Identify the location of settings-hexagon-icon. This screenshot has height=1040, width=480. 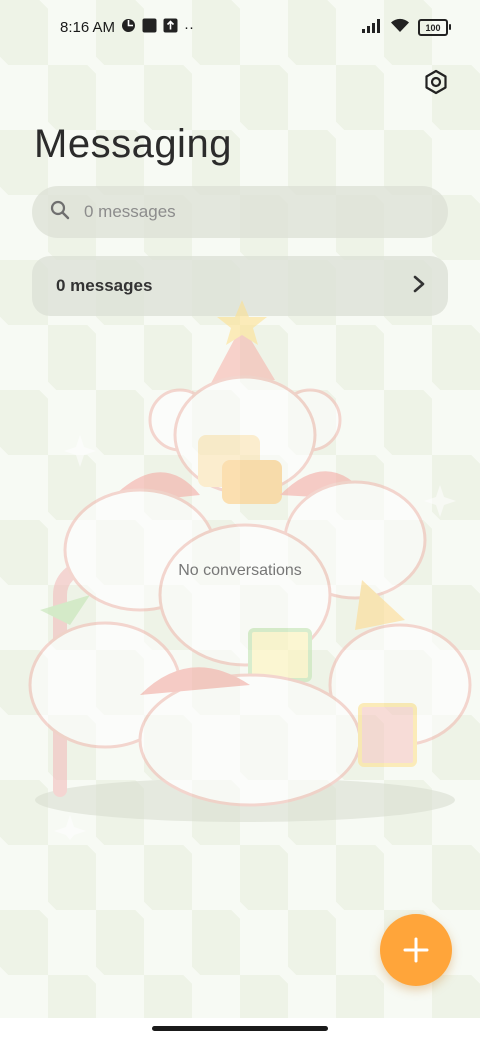
(436, 82).